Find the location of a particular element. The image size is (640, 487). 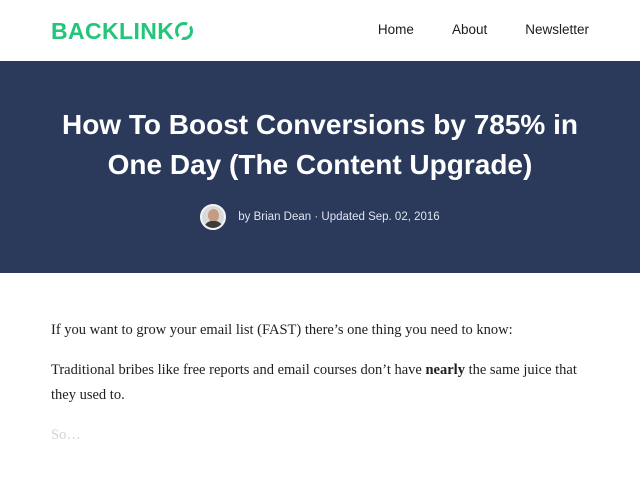

backlinko-logo: BACKLINK is located at coordinates (122, 31).